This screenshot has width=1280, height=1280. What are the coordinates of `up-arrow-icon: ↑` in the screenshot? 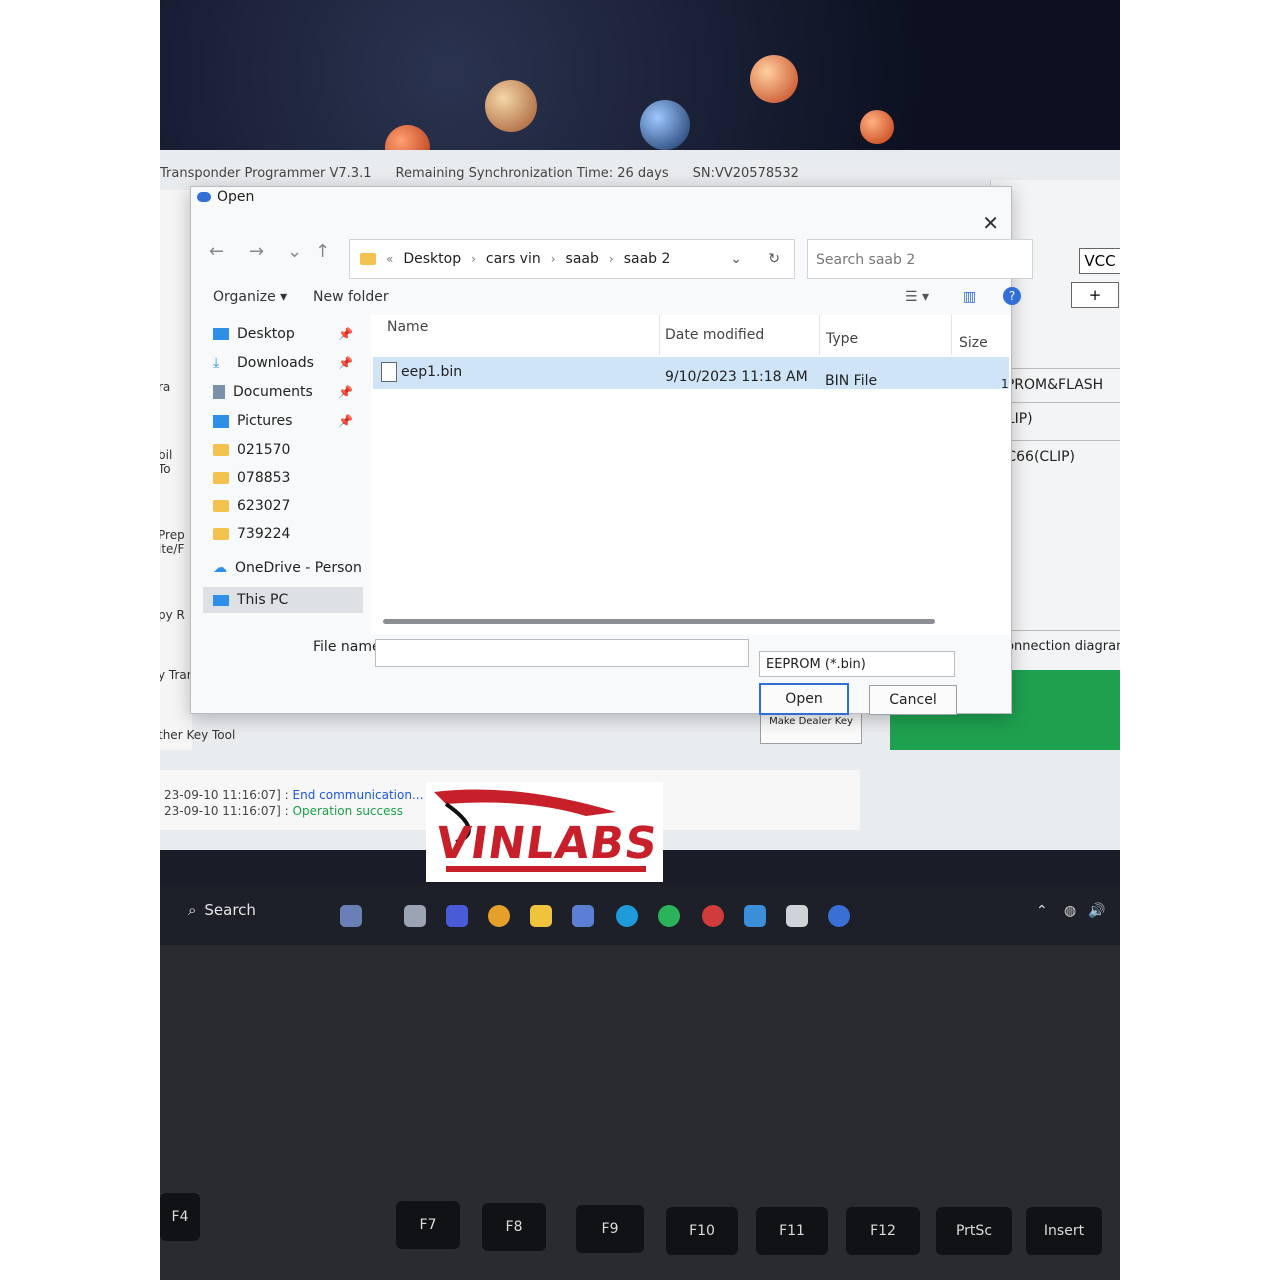 It's located at (322, 251).